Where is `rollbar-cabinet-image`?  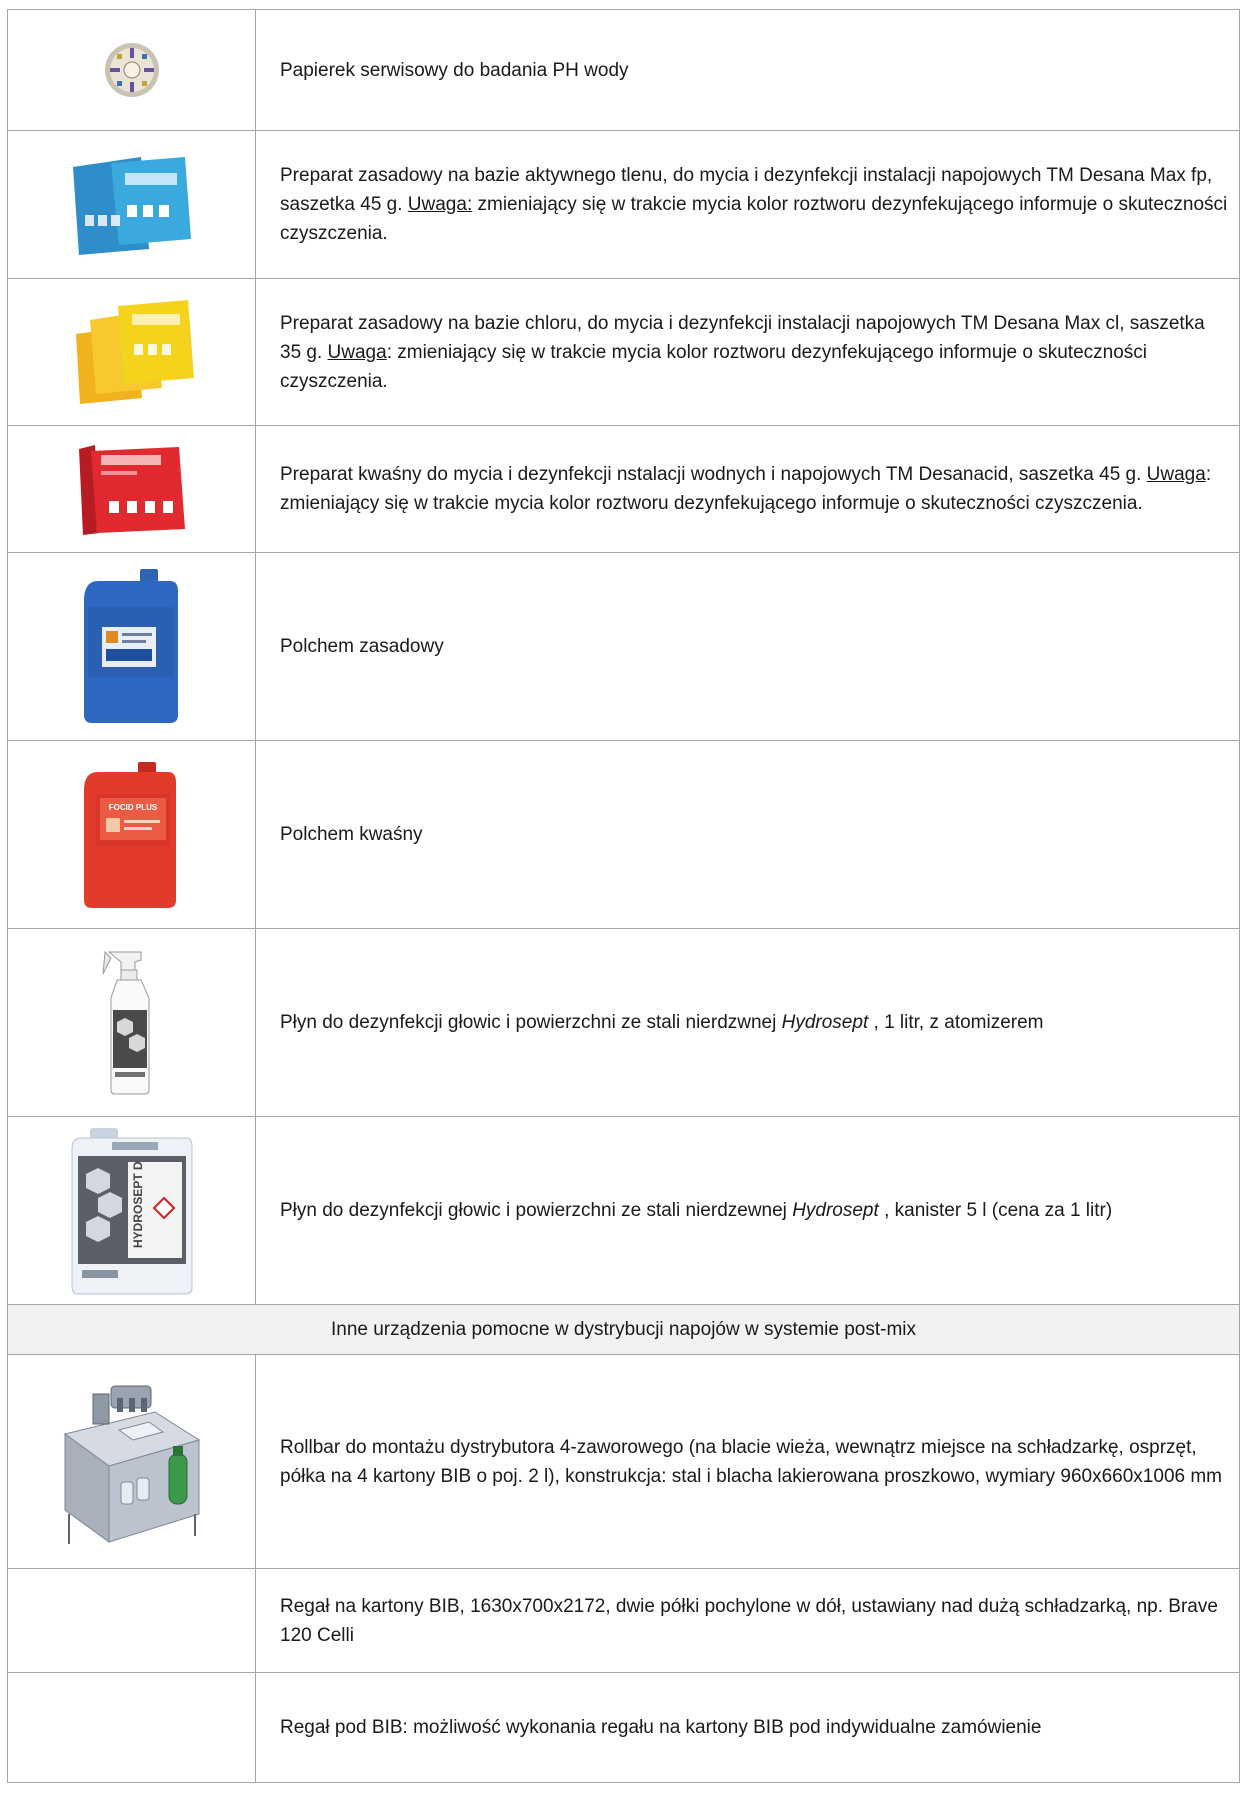 rollbar-cabinet-image is located at coordinates (131, 1464).